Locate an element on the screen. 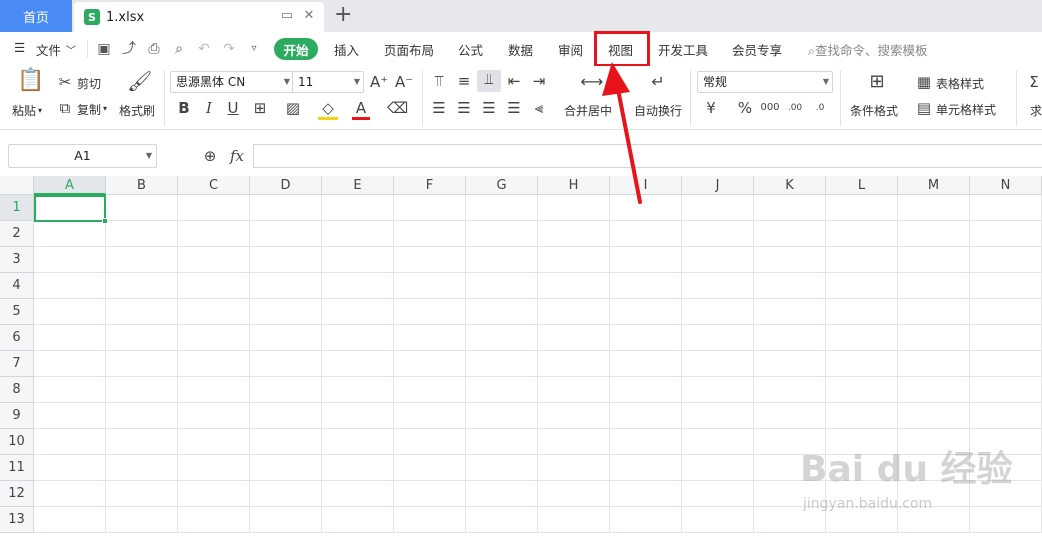 Image resolution: width=1042 pixels, height=541 pixels. cell-k1 is located at coordinates (790, 208).